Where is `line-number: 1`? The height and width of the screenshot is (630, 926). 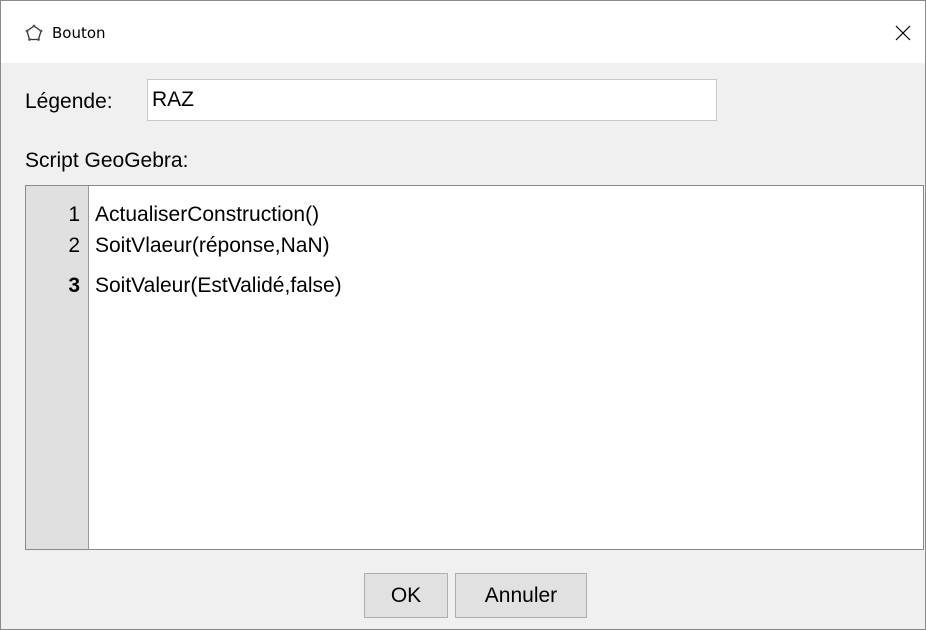
line-number: 1 is located at coordinates (74, 214).